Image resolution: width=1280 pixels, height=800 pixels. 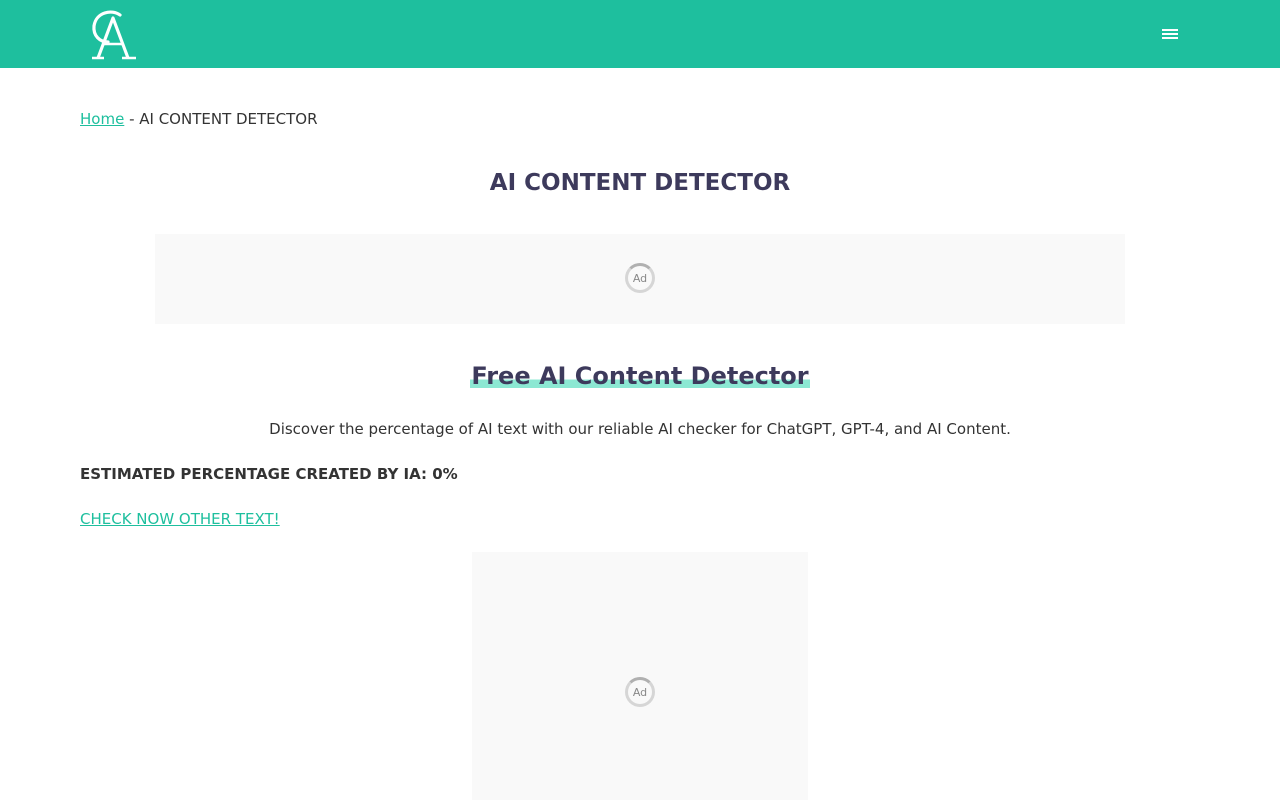 I want to click on page-title: AI CONTENT DETECTOR, so click(x=640, y=183).